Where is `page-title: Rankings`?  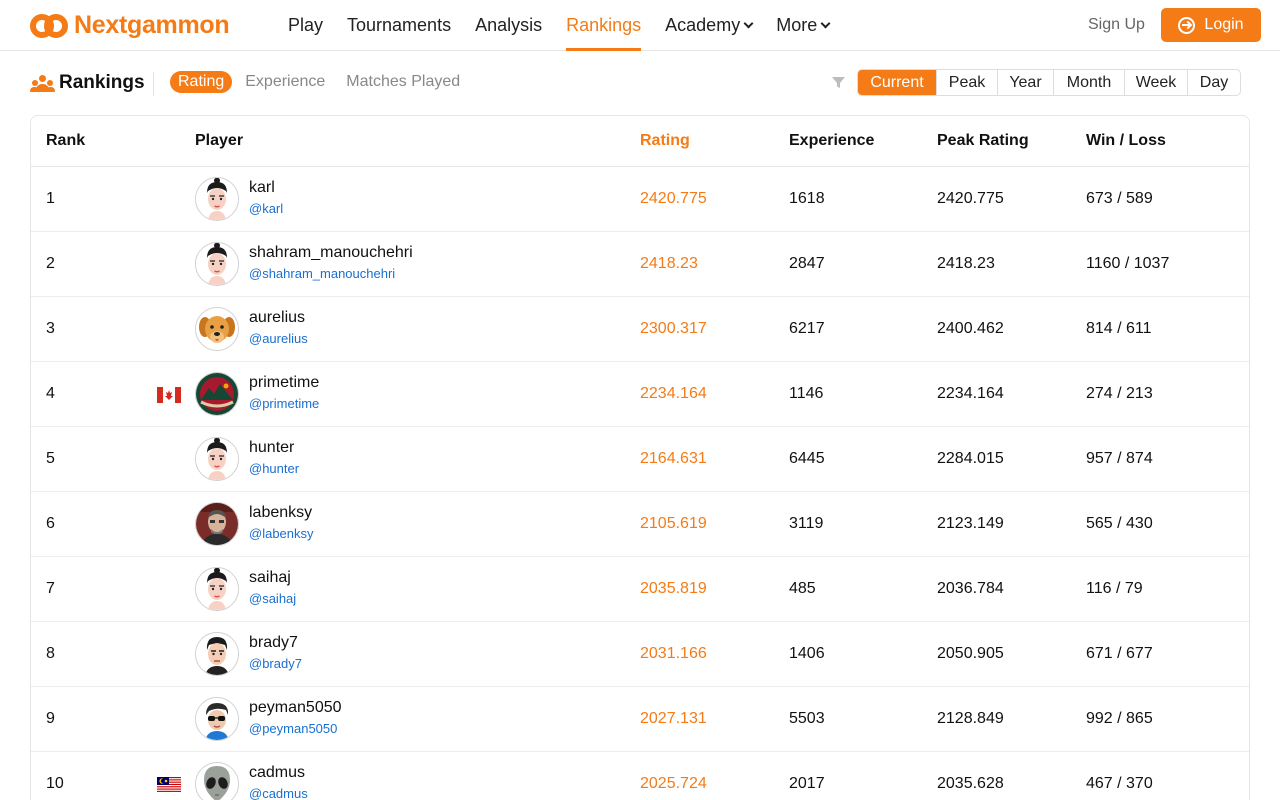 page-title: Rankings is located at coordinates (87, 83).